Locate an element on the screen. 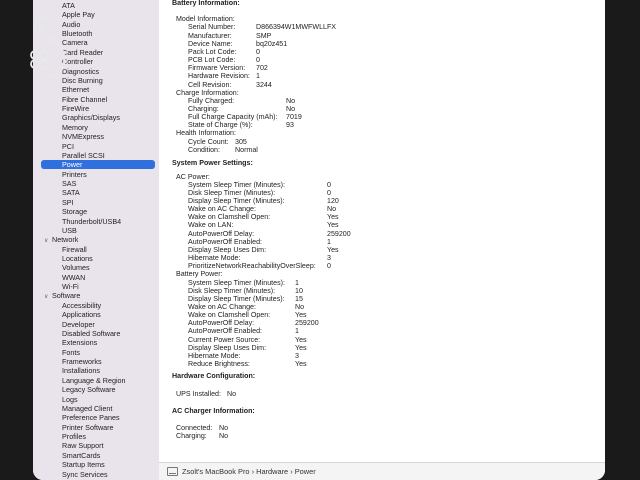  ups-installed-value: No is located at coordinates (232, 394).